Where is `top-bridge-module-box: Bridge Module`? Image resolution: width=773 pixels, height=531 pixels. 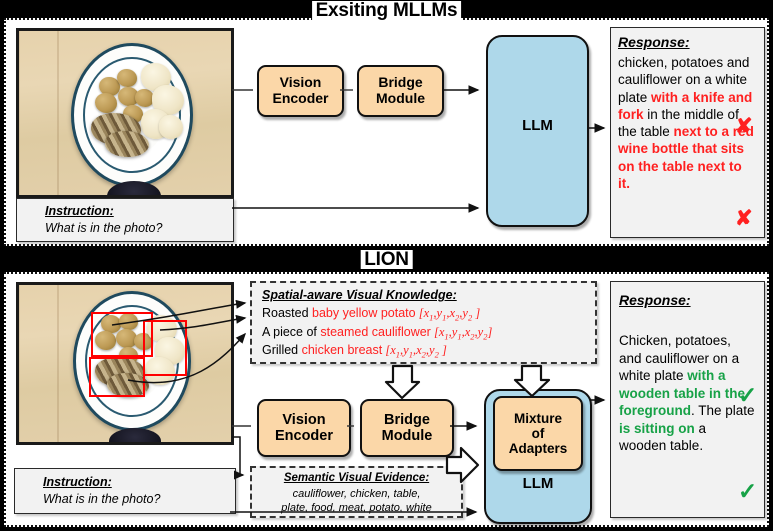
top-bridge-module-box: Bridge Module is located at coordinates (400, 91).